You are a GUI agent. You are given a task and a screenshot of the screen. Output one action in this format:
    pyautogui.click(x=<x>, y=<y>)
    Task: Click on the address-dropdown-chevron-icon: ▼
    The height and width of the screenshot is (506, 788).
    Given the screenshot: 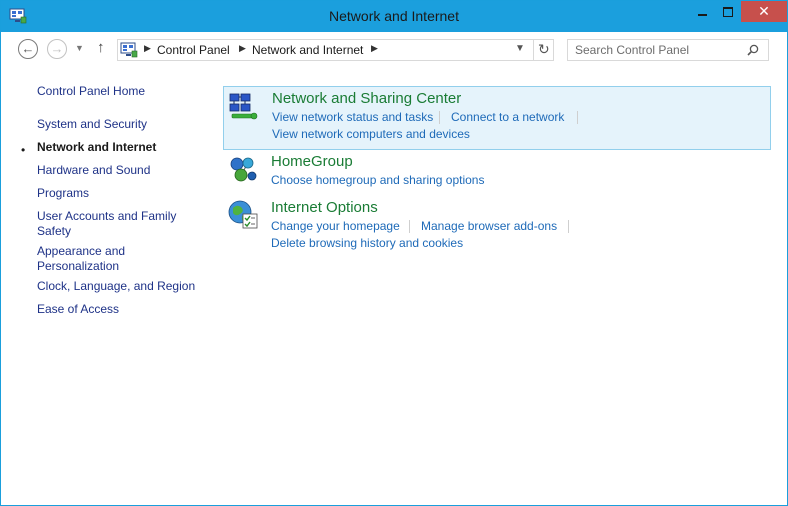 What is the action you would take?
    pyautogui.click(x=520, y=48)
    